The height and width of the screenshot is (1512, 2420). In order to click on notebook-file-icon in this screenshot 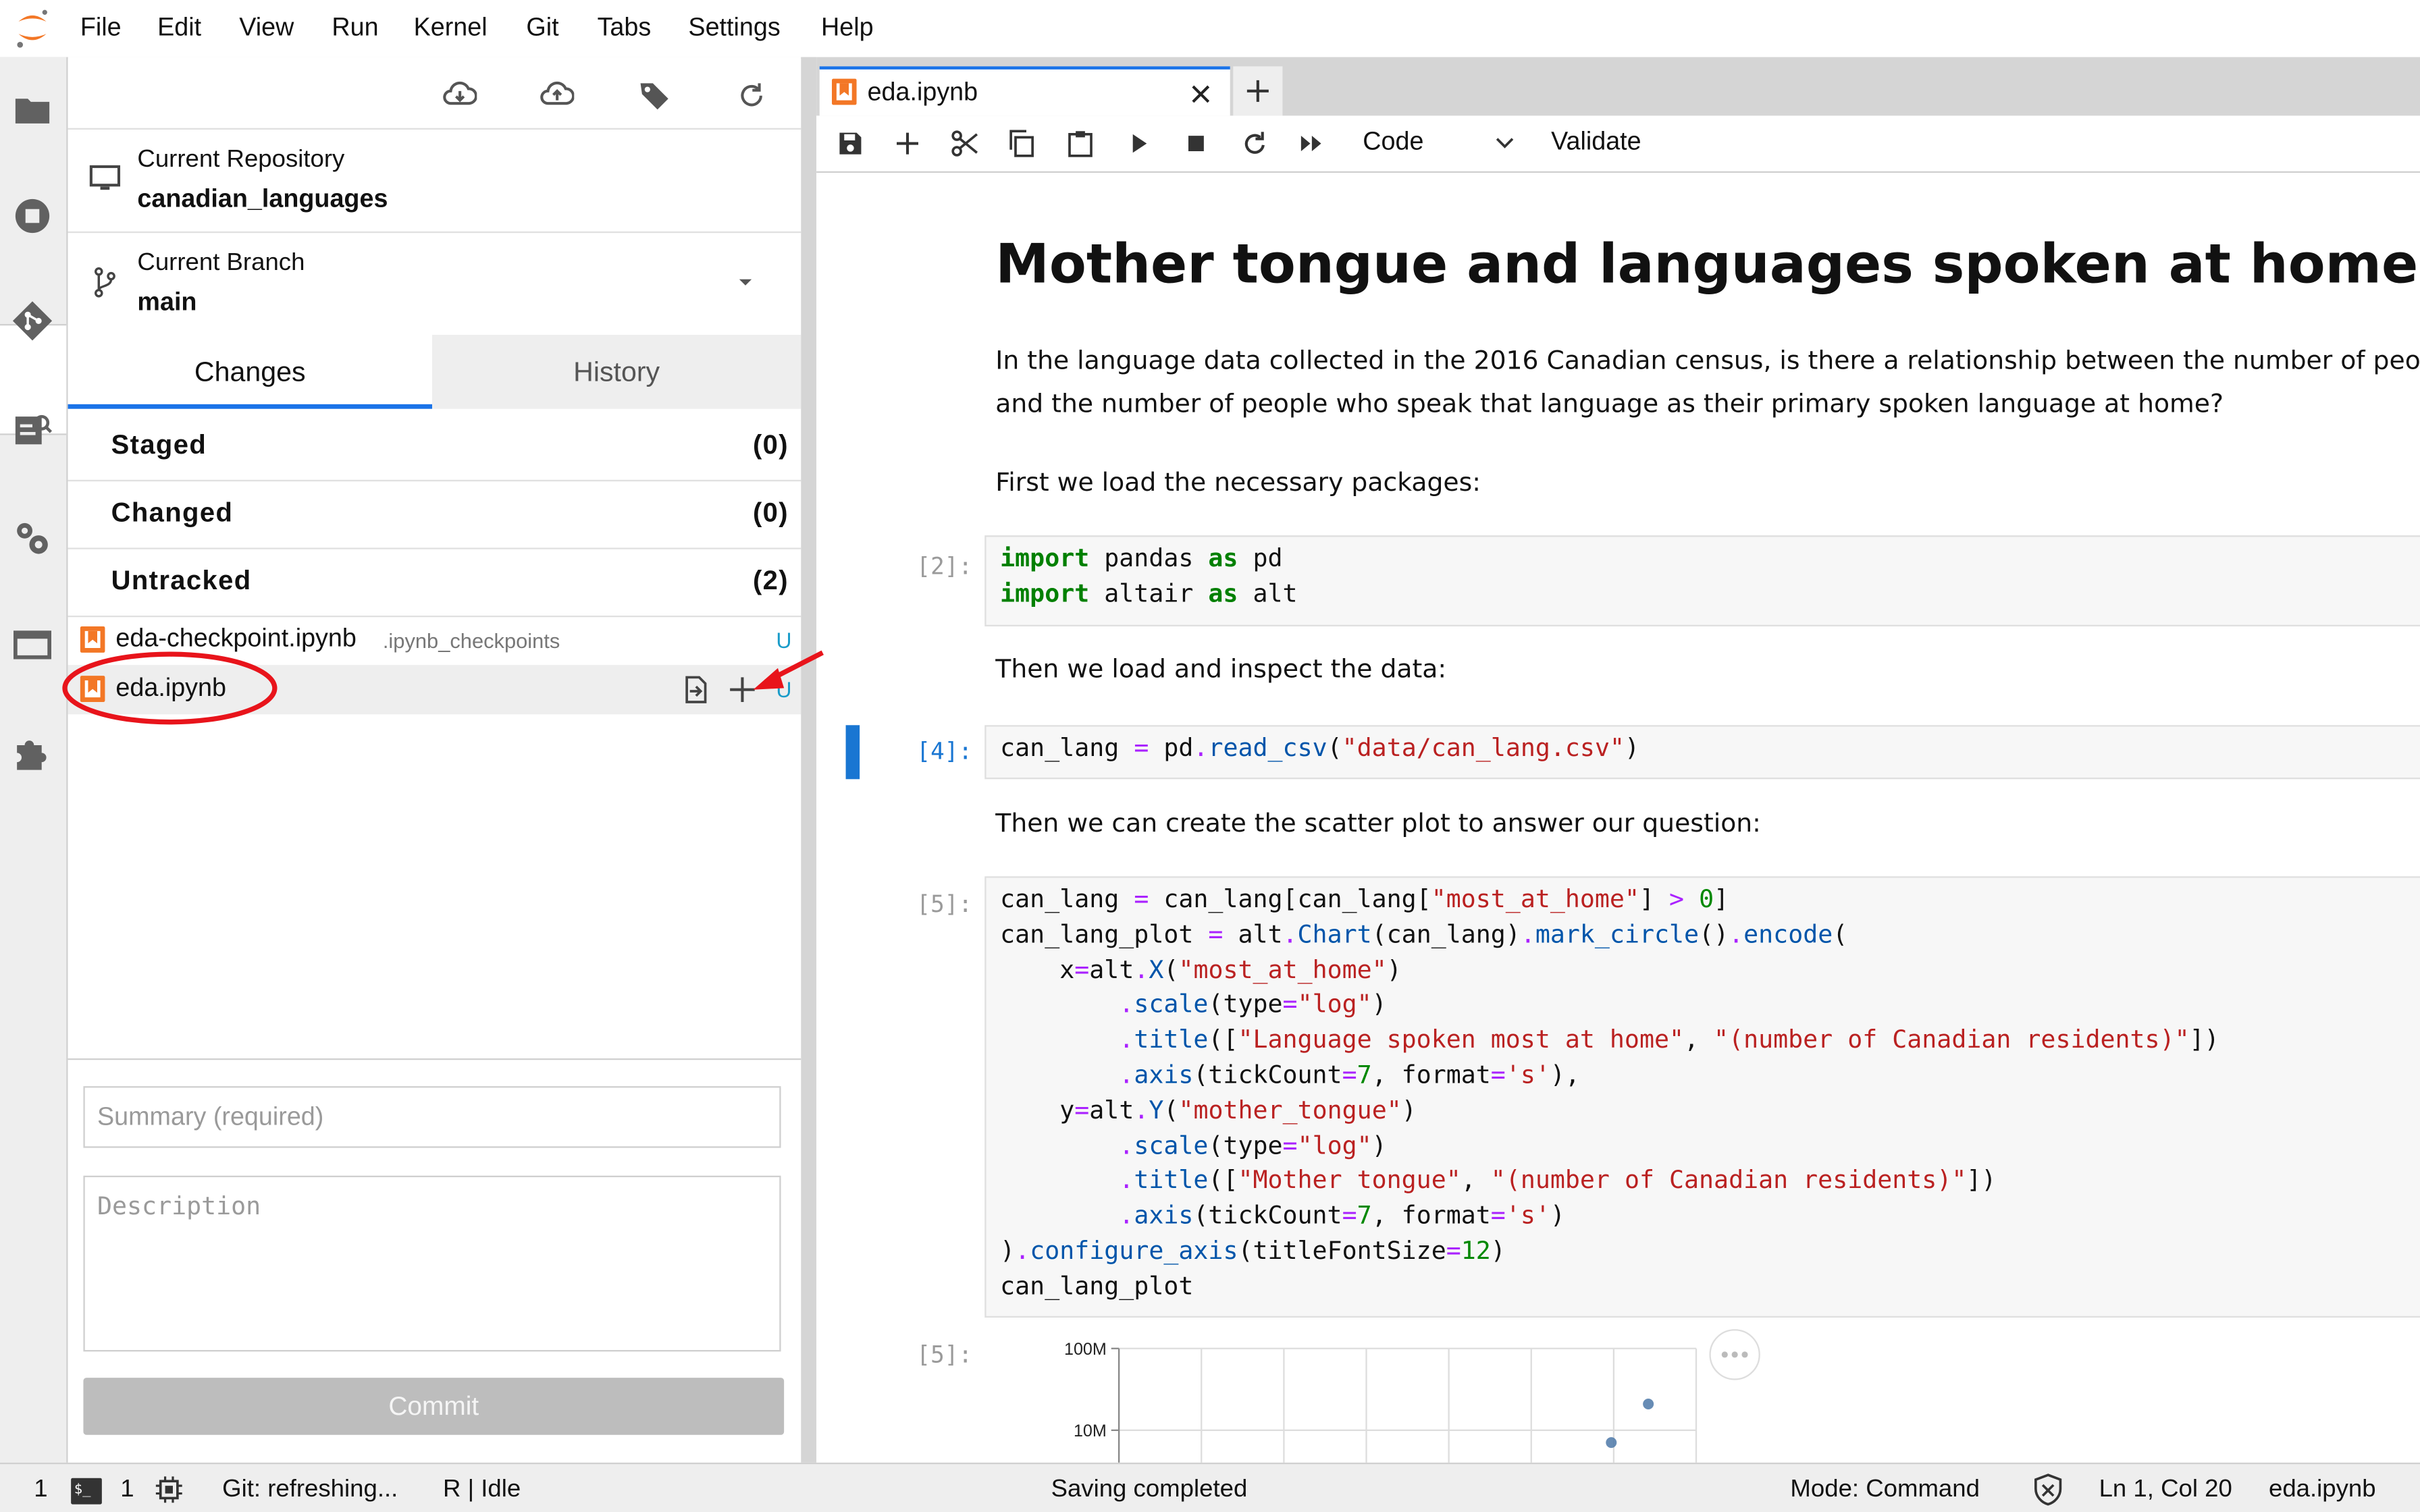, I will do `click(844, 91)`.